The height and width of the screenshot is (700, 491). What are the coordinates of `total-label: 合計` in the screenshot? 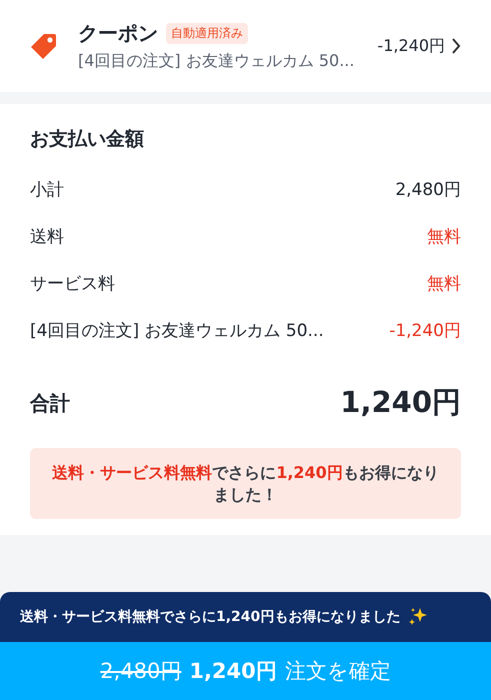 It's located at (50, 403).